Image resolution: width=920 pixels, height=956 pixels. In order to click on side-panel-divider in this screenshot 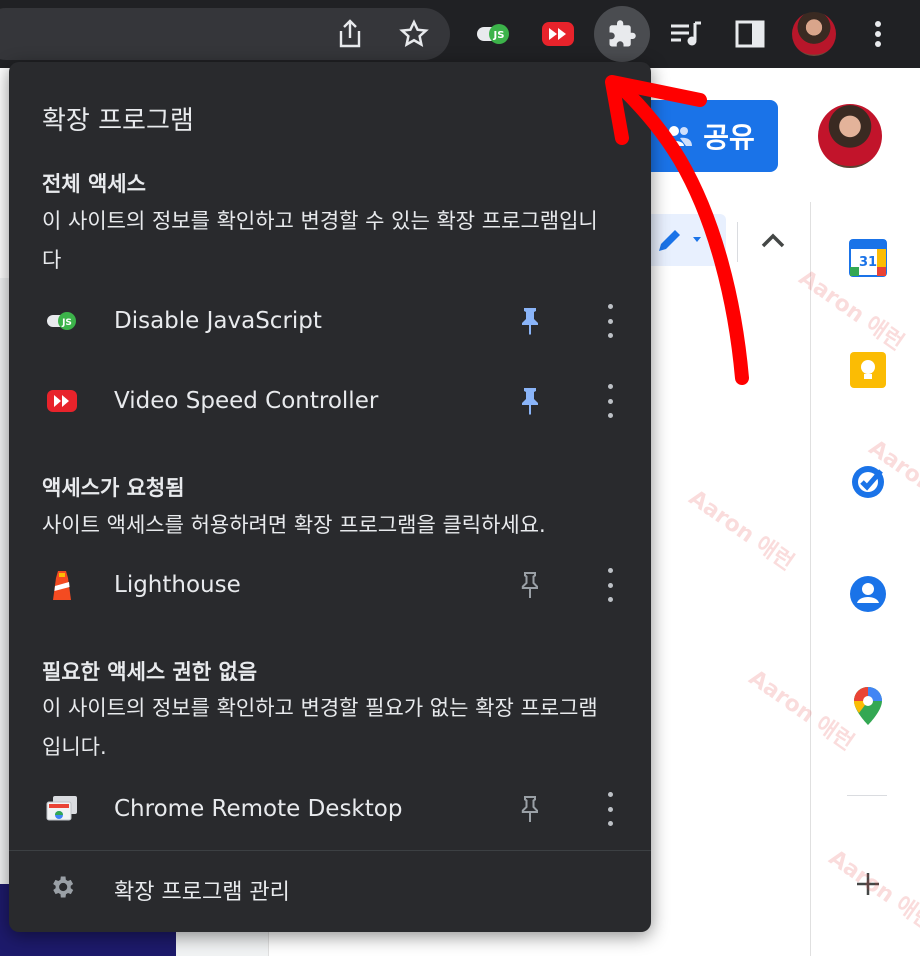, I will do `click(867, 795)`.